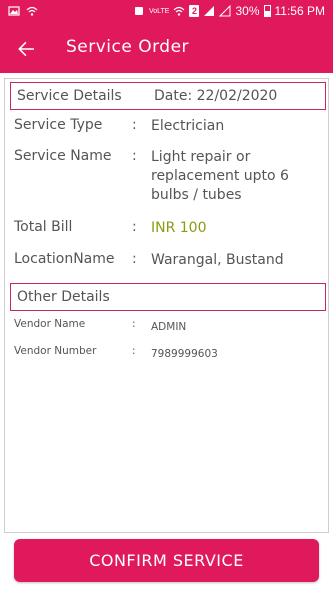 The height and width of the screenshot is (592, 333). Describe the element at coordinates (69, 96) in the screenshot. I see `service-details-heading: Service Details` at that location.